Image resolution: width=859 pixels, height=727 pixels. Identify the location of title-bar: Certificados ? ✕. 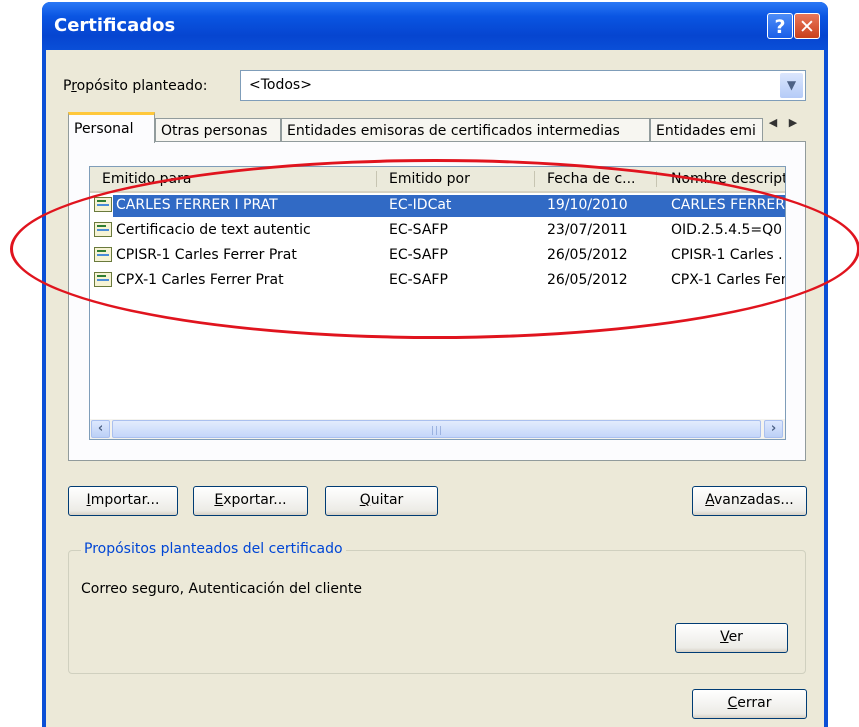
(435, 26).